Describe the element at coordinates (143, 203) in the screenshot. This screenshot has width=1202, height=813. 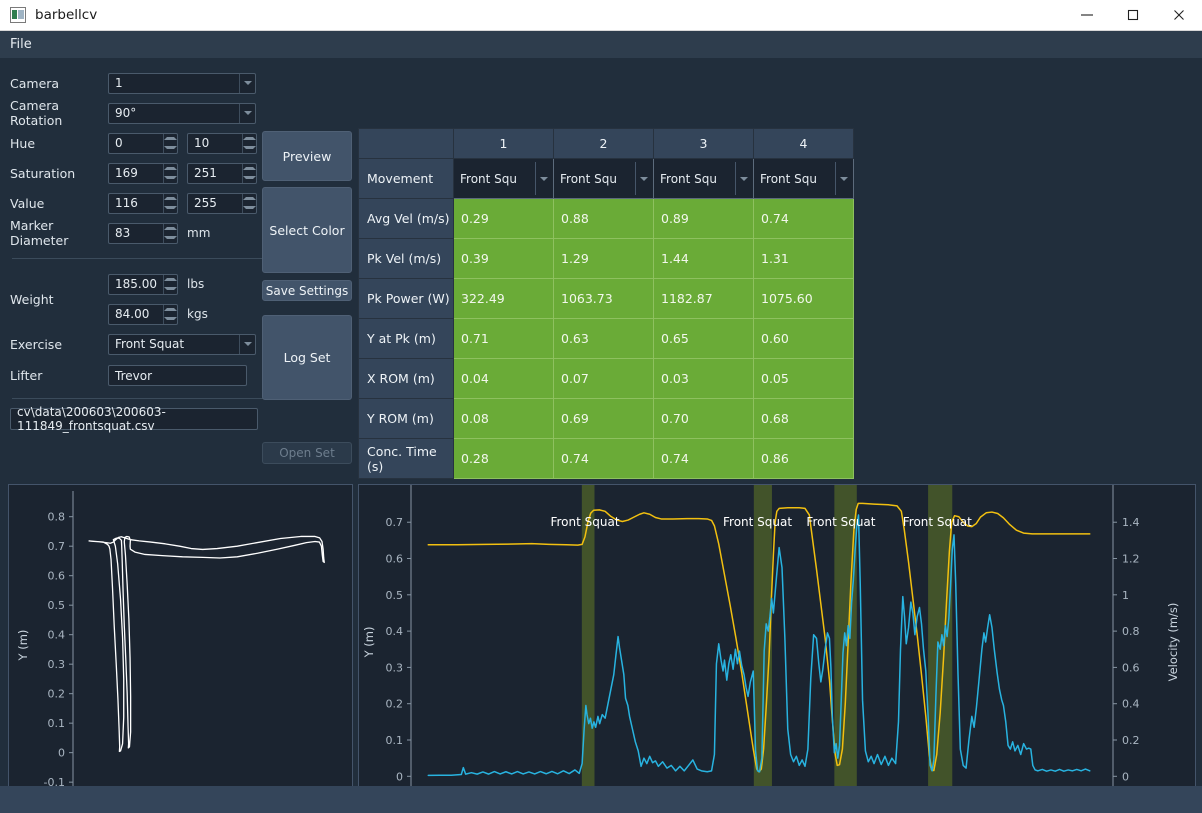
I see `value-min-stepper: 116` at that location.